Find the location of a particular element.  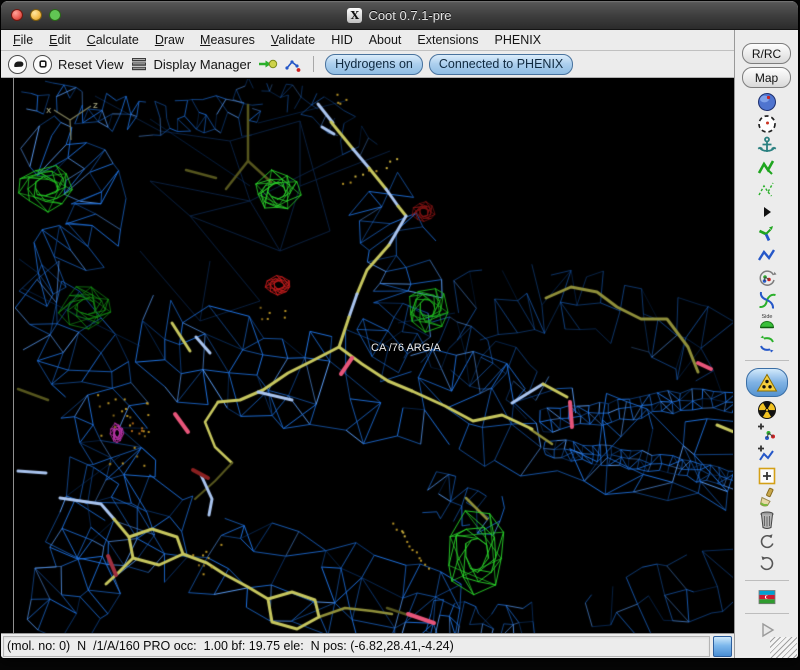

green-arrow-ball-button is located at coordinates (267, 64).